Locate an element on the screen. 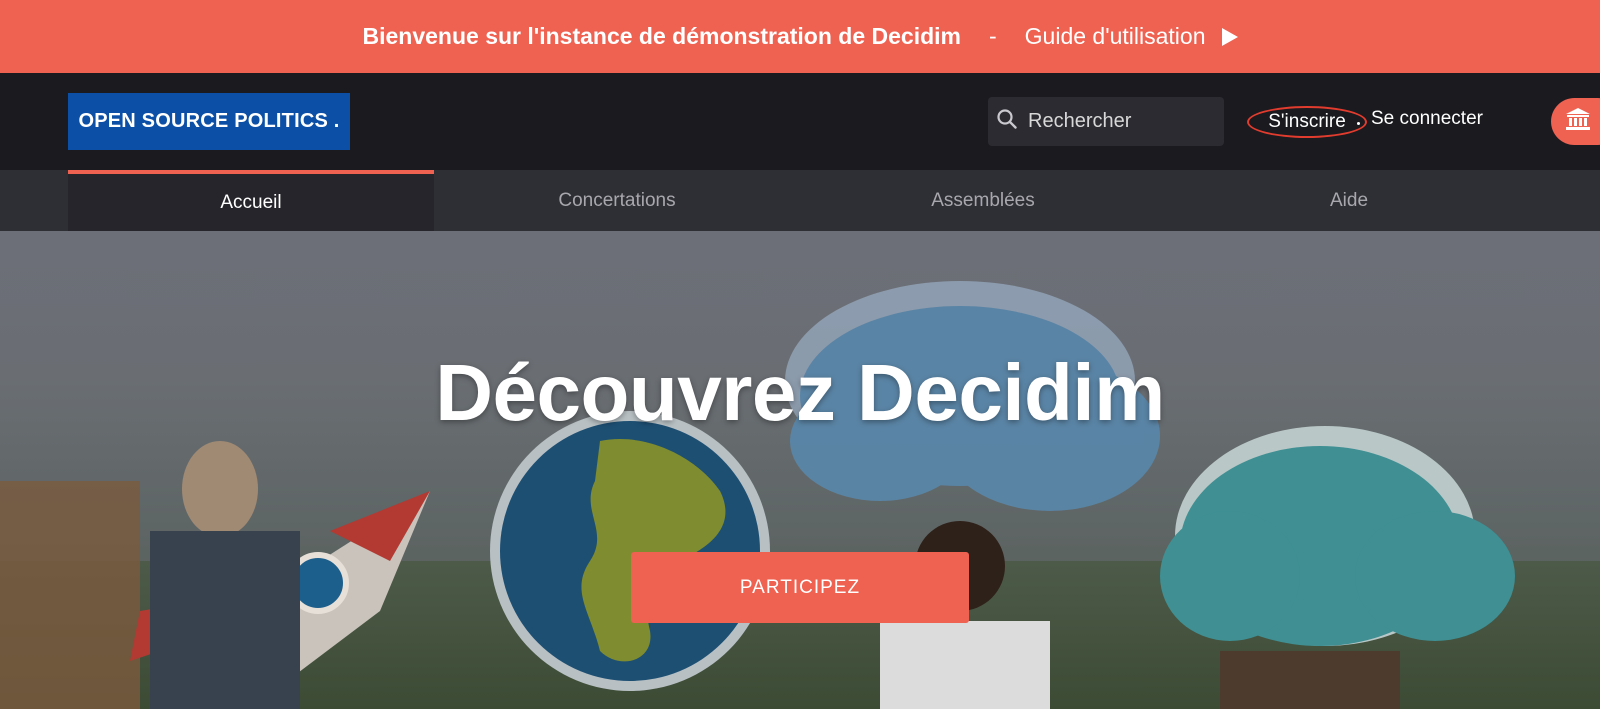 This screenshot has height=709, width=1600. main-navigation: Accueil Concertations Assemblées Aide is located at coordinates (800, 200).